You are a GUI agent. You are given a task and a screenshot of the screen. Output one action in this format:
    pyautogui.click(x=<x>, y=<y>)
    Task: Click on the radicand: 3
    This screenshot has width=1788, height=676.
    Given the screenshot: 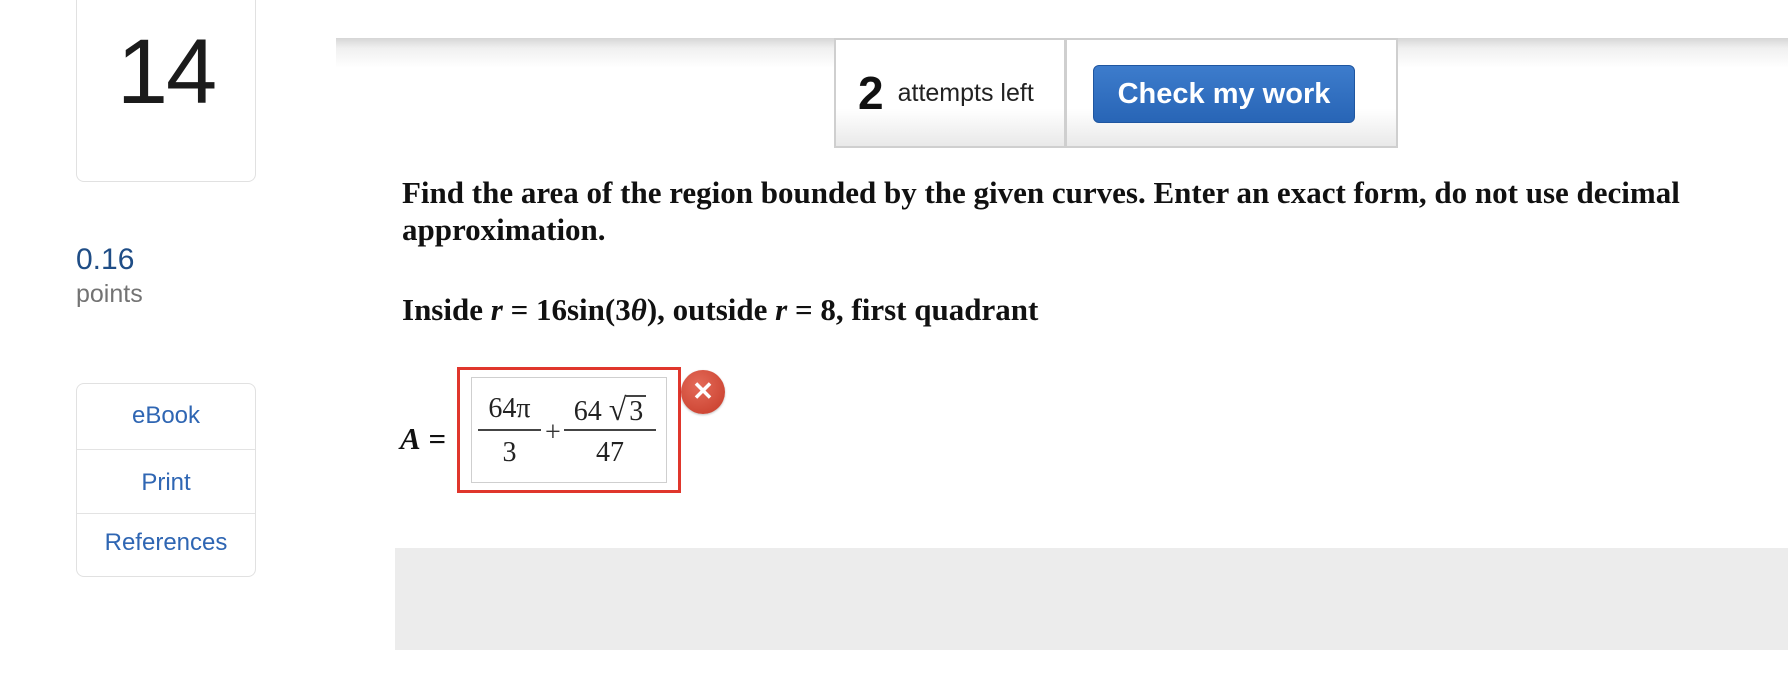 What is the action you would take?
    pyautogui.click(x=636, y=411)
    